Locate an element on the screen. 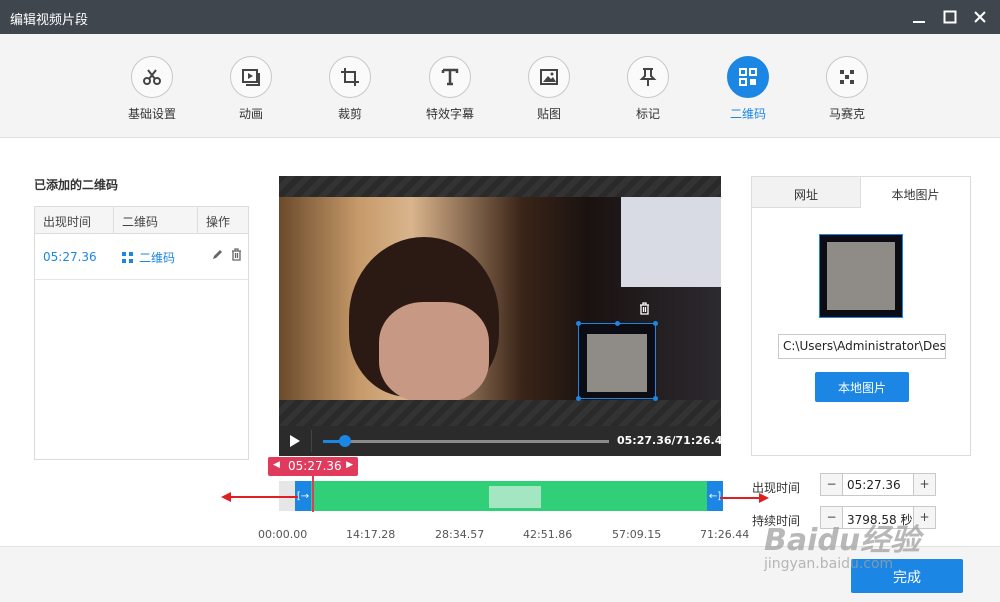 This screenshot has width=1000, height=602. baidu-watermark: Baidu经验 jingyan.baidu.com is located at coordinates (842, 543).